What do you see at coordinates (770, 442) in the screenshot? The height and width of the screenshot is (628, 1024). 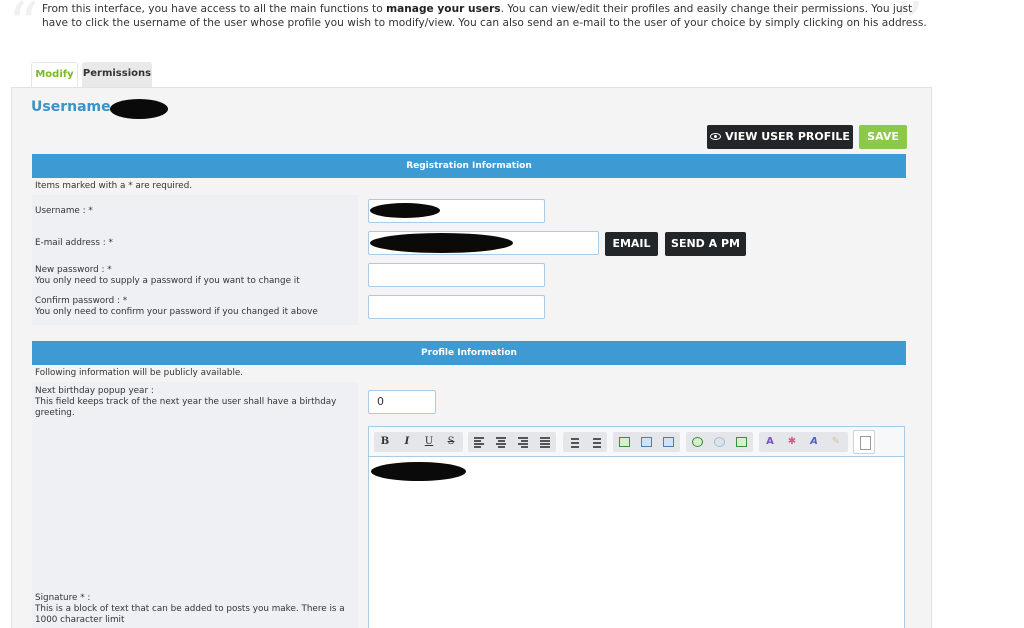 I see `font-icon: A` at bounding box center [770, 442].